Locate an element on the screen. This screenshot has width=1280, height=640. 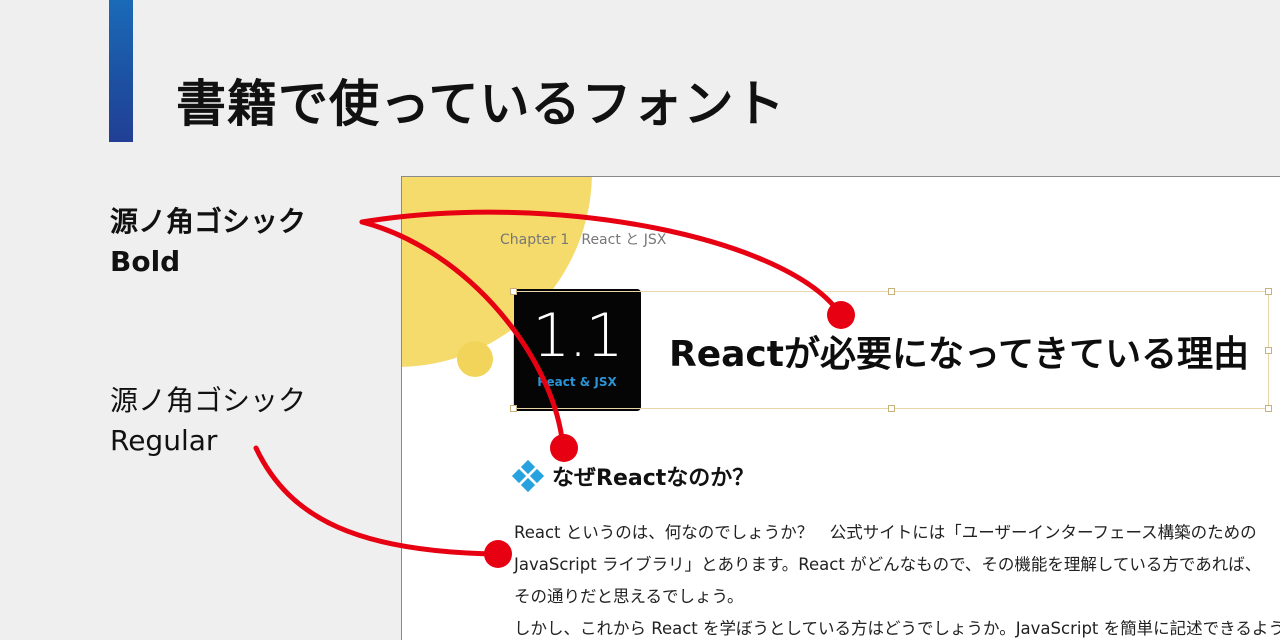
running-head-chapter: Chapter 1 is located at coordinates (535, 240).